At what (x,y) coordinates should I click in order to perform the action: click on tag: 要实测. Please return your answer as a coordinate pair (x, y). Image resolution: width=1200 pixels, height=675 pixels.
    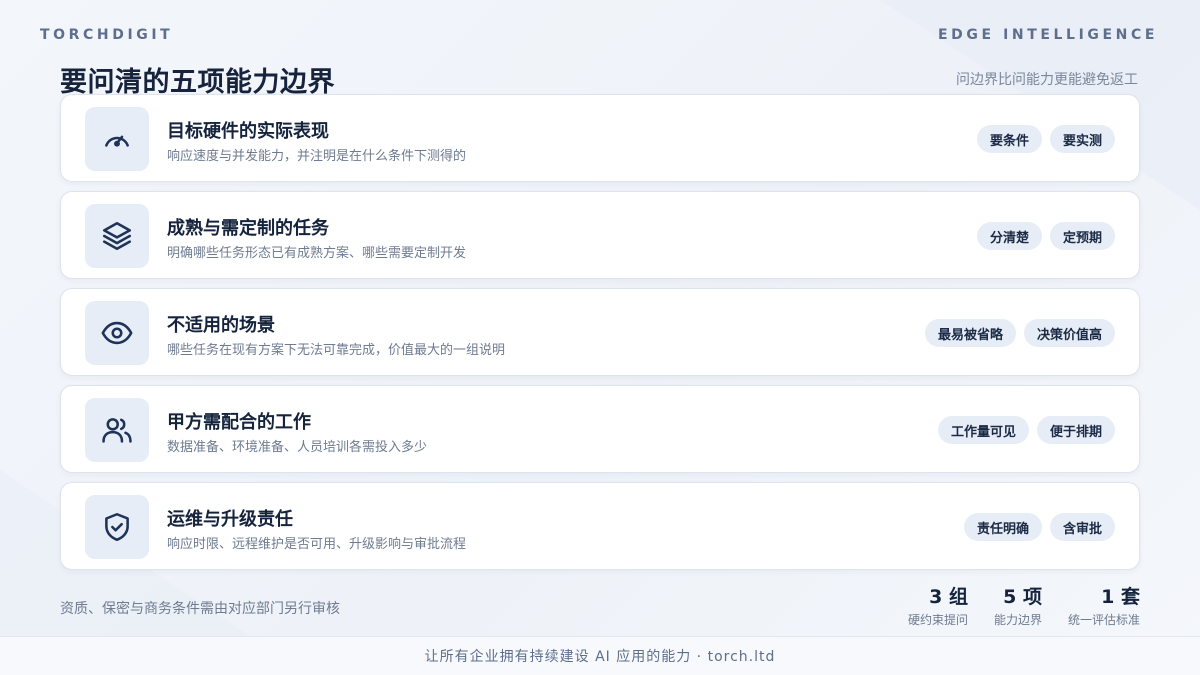
    Looking at the image, I should click on (1082, 139).